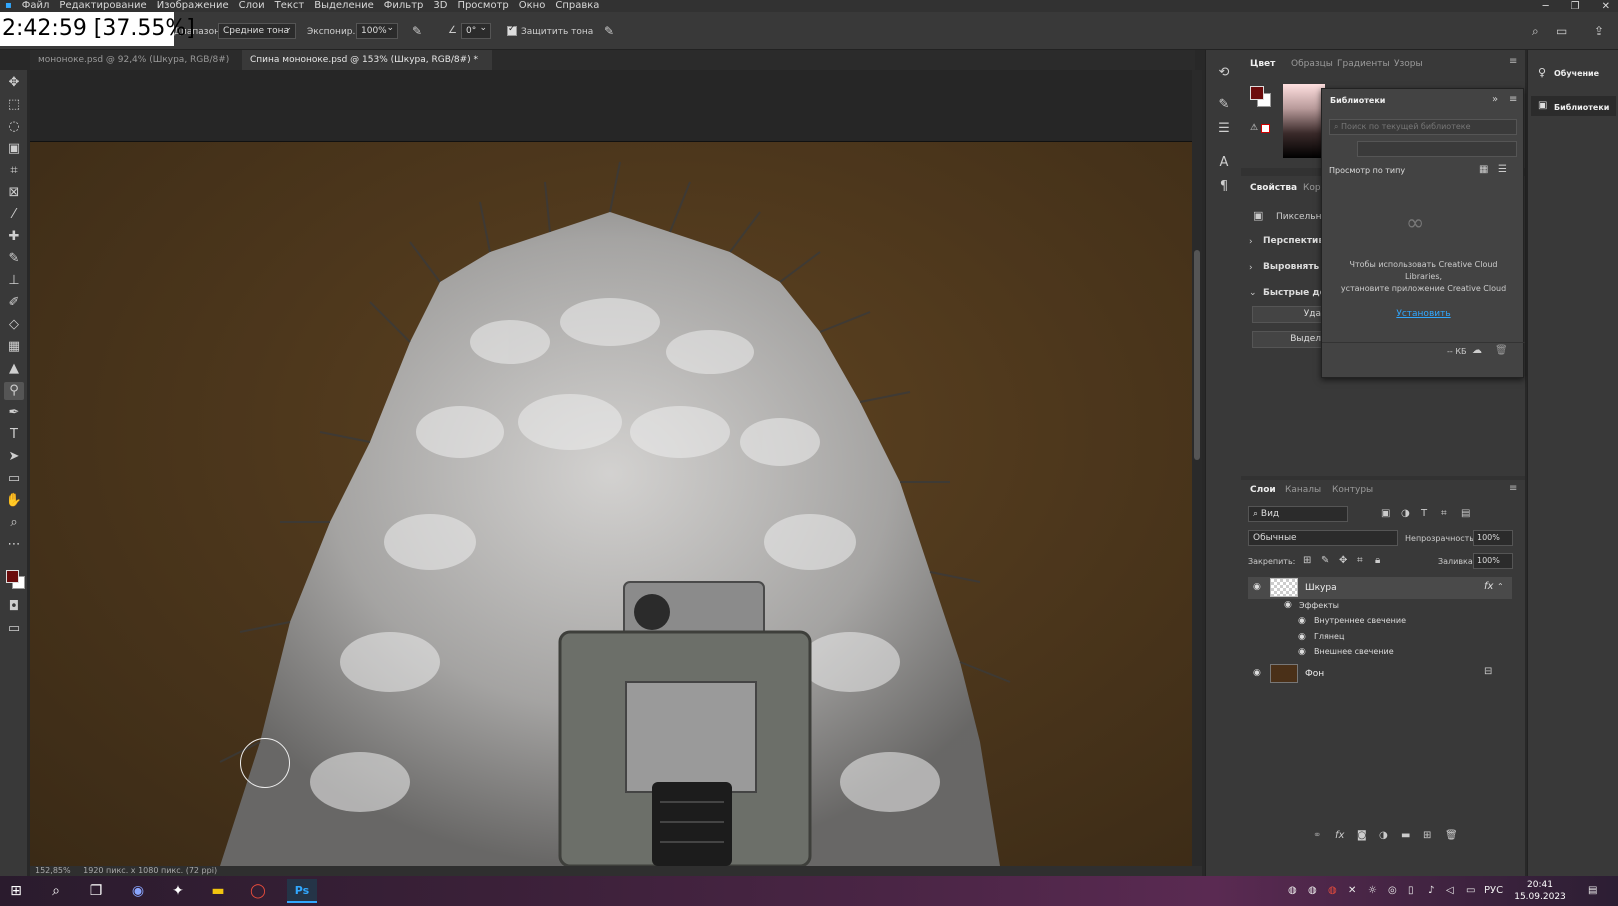  I want to click on new-group-icon: ▬, so click(1405, 835).